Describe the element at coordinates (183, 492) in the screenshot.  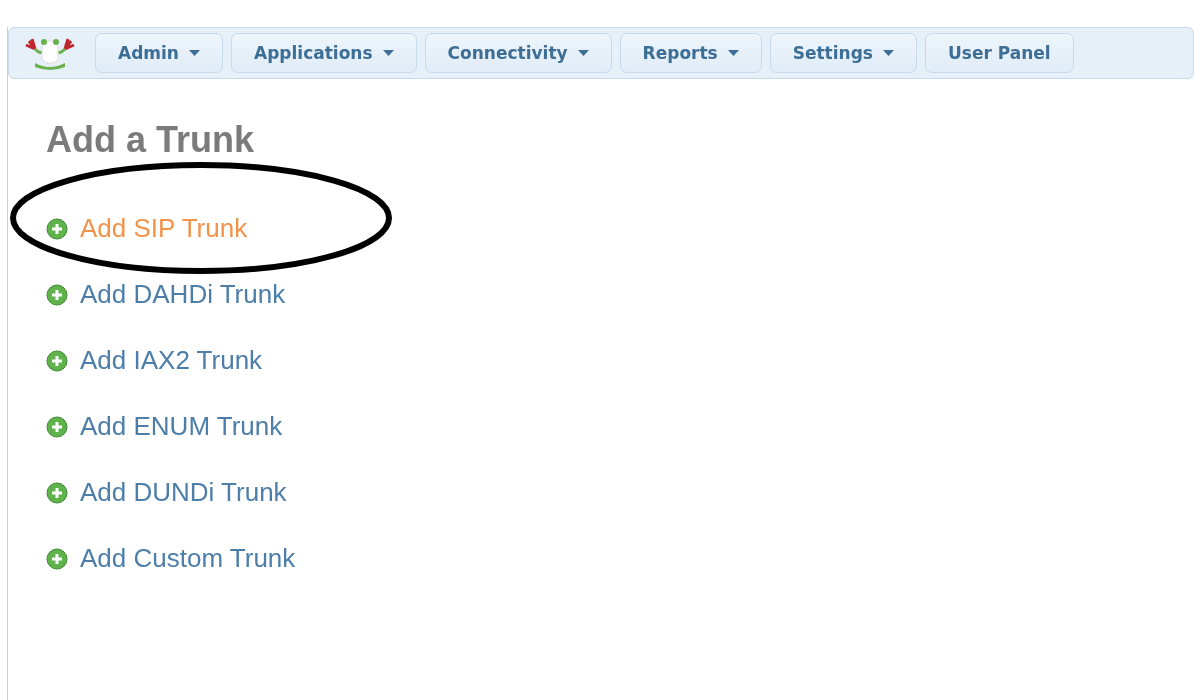
I see `add-trunk-link: Add DUNDi Trunk` at that location.